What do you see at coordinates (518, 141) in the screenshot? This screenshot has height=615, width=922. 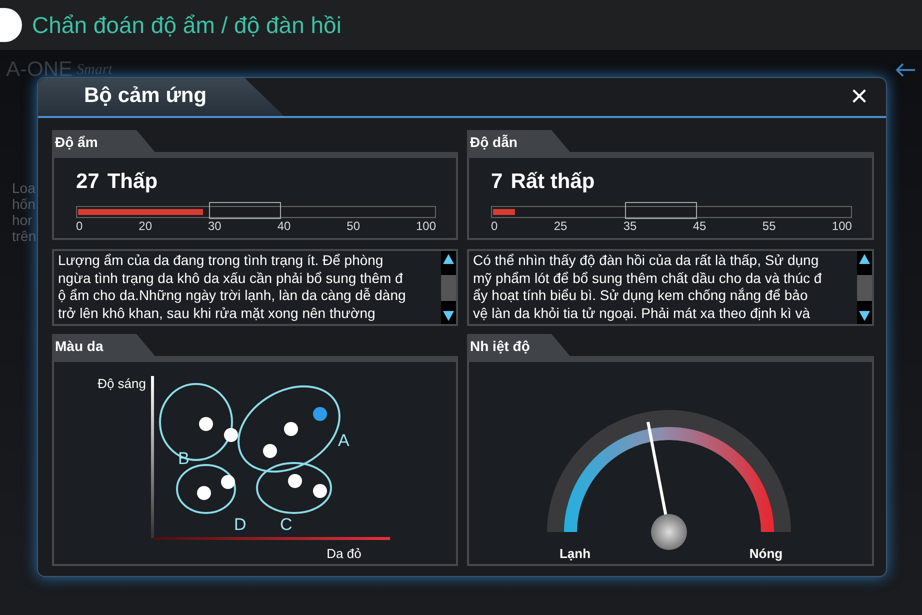 I see `panel-title: Độ dẫn` at bounding box center [518, 141].